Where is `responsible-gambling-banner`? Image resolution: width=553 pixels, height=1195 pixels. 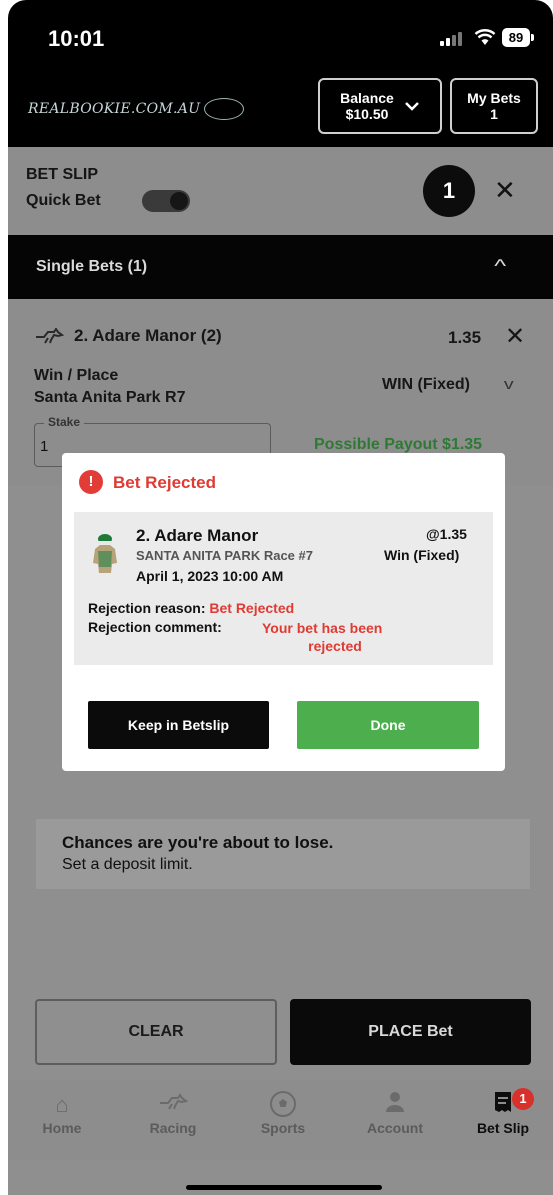 responsible-gambling-banner is located at coordinates (283, 854).